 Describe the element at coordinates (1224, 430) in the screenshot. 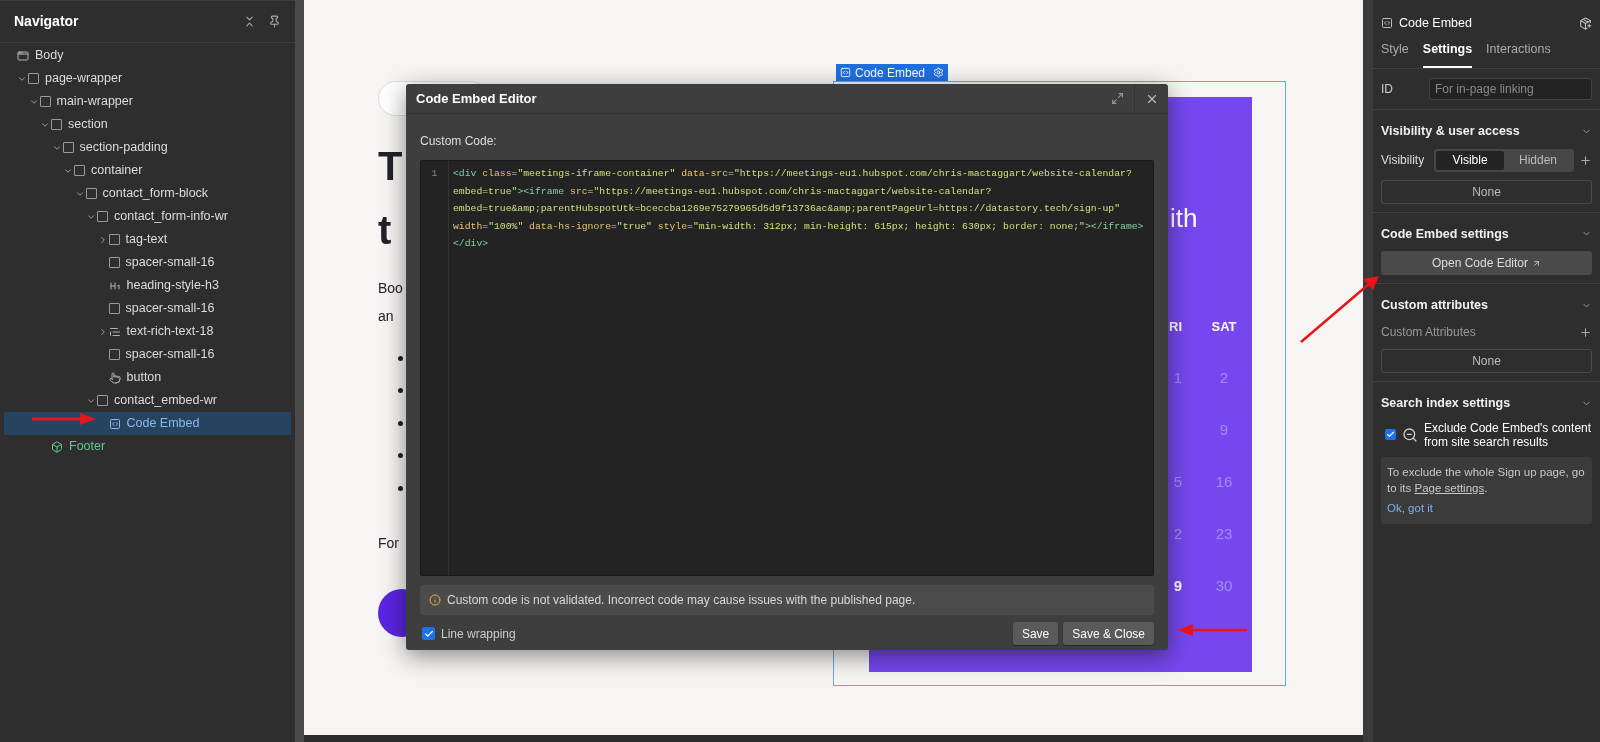

I see `calendar-day: 9` at that location.